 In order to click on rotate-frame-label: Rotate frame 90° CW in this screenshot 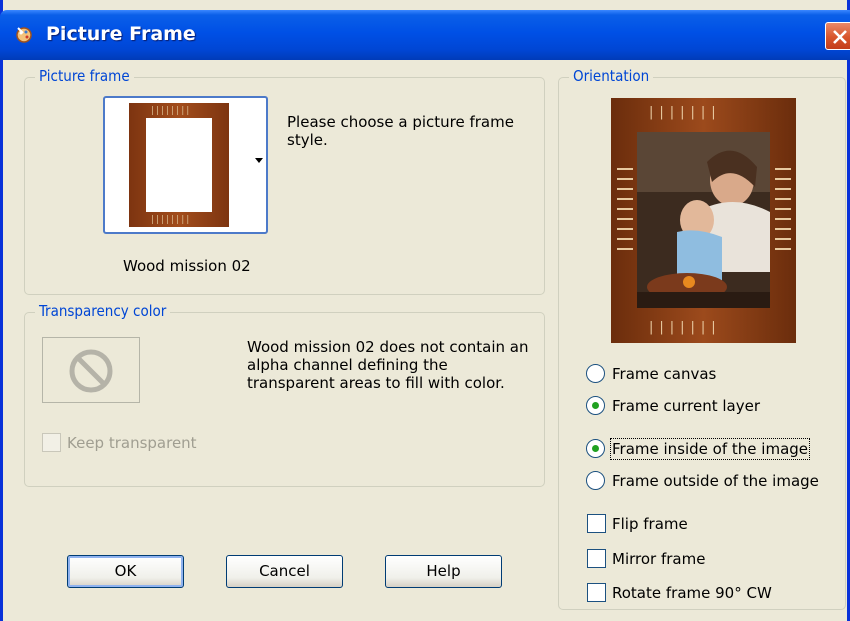, I will do `click(692, 593)`.